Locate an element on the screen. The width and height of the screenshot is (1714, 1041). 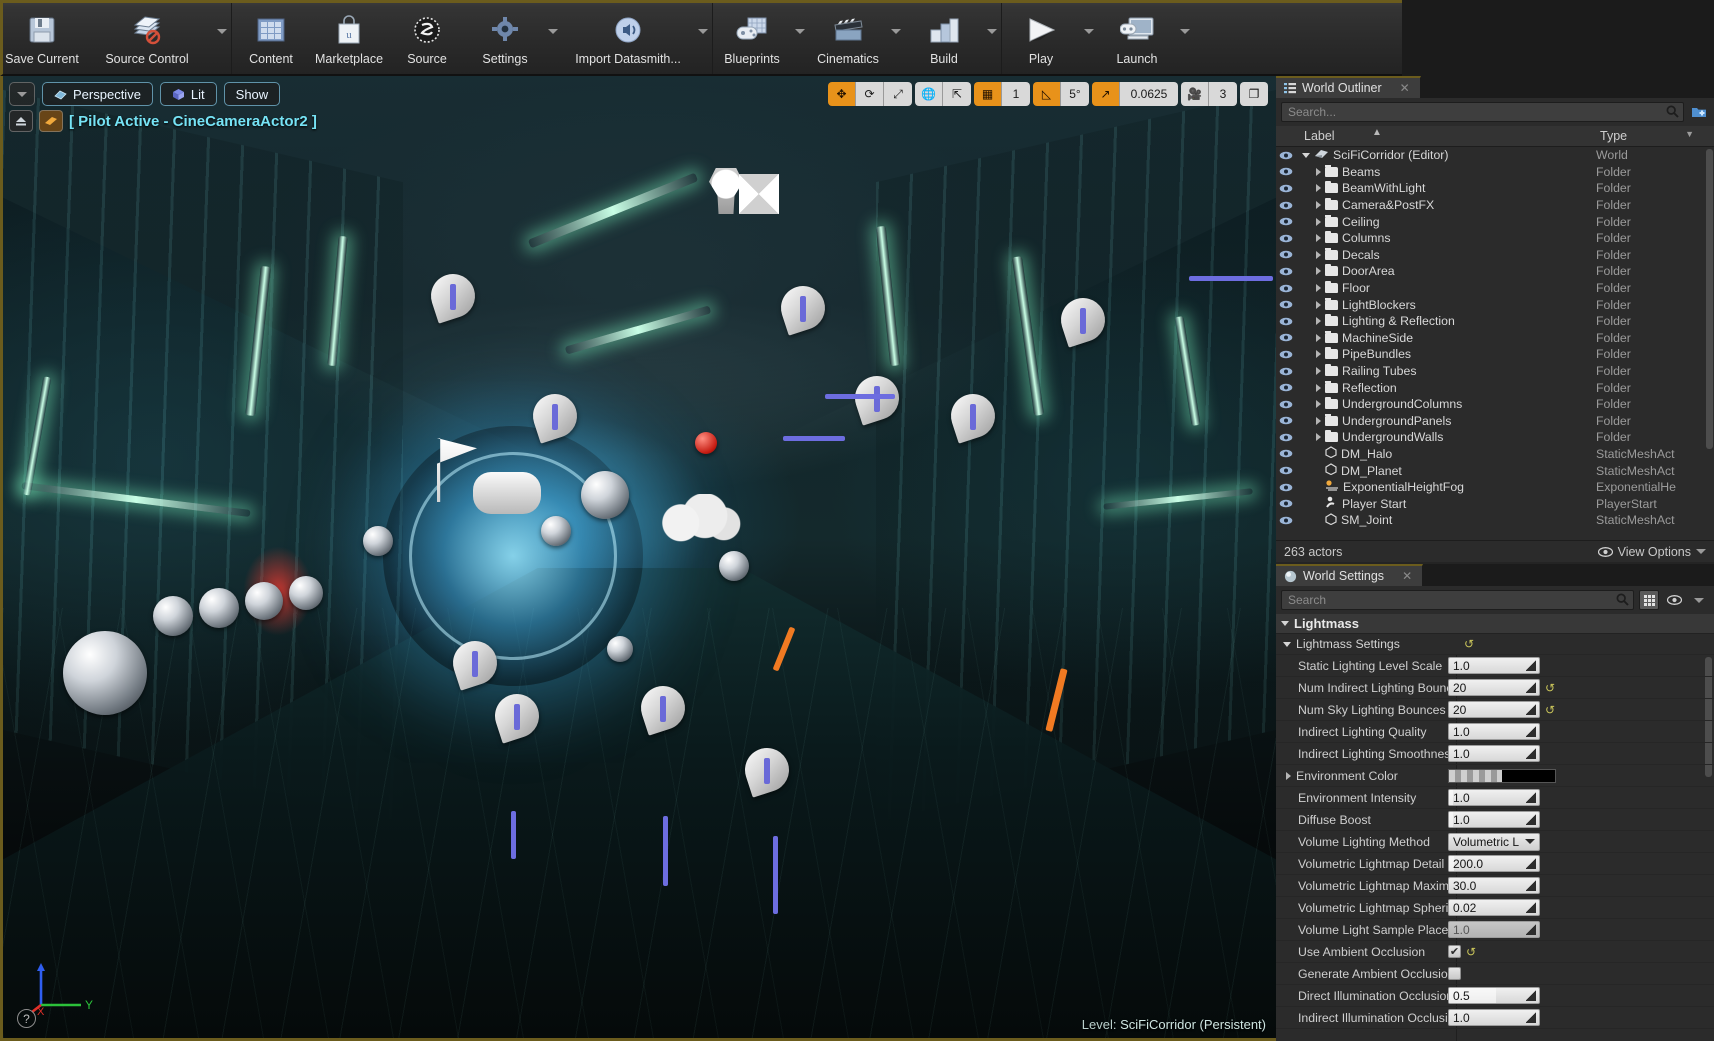
outliner-row: PipeBundles Folder is located at coordinates (1495, 354).